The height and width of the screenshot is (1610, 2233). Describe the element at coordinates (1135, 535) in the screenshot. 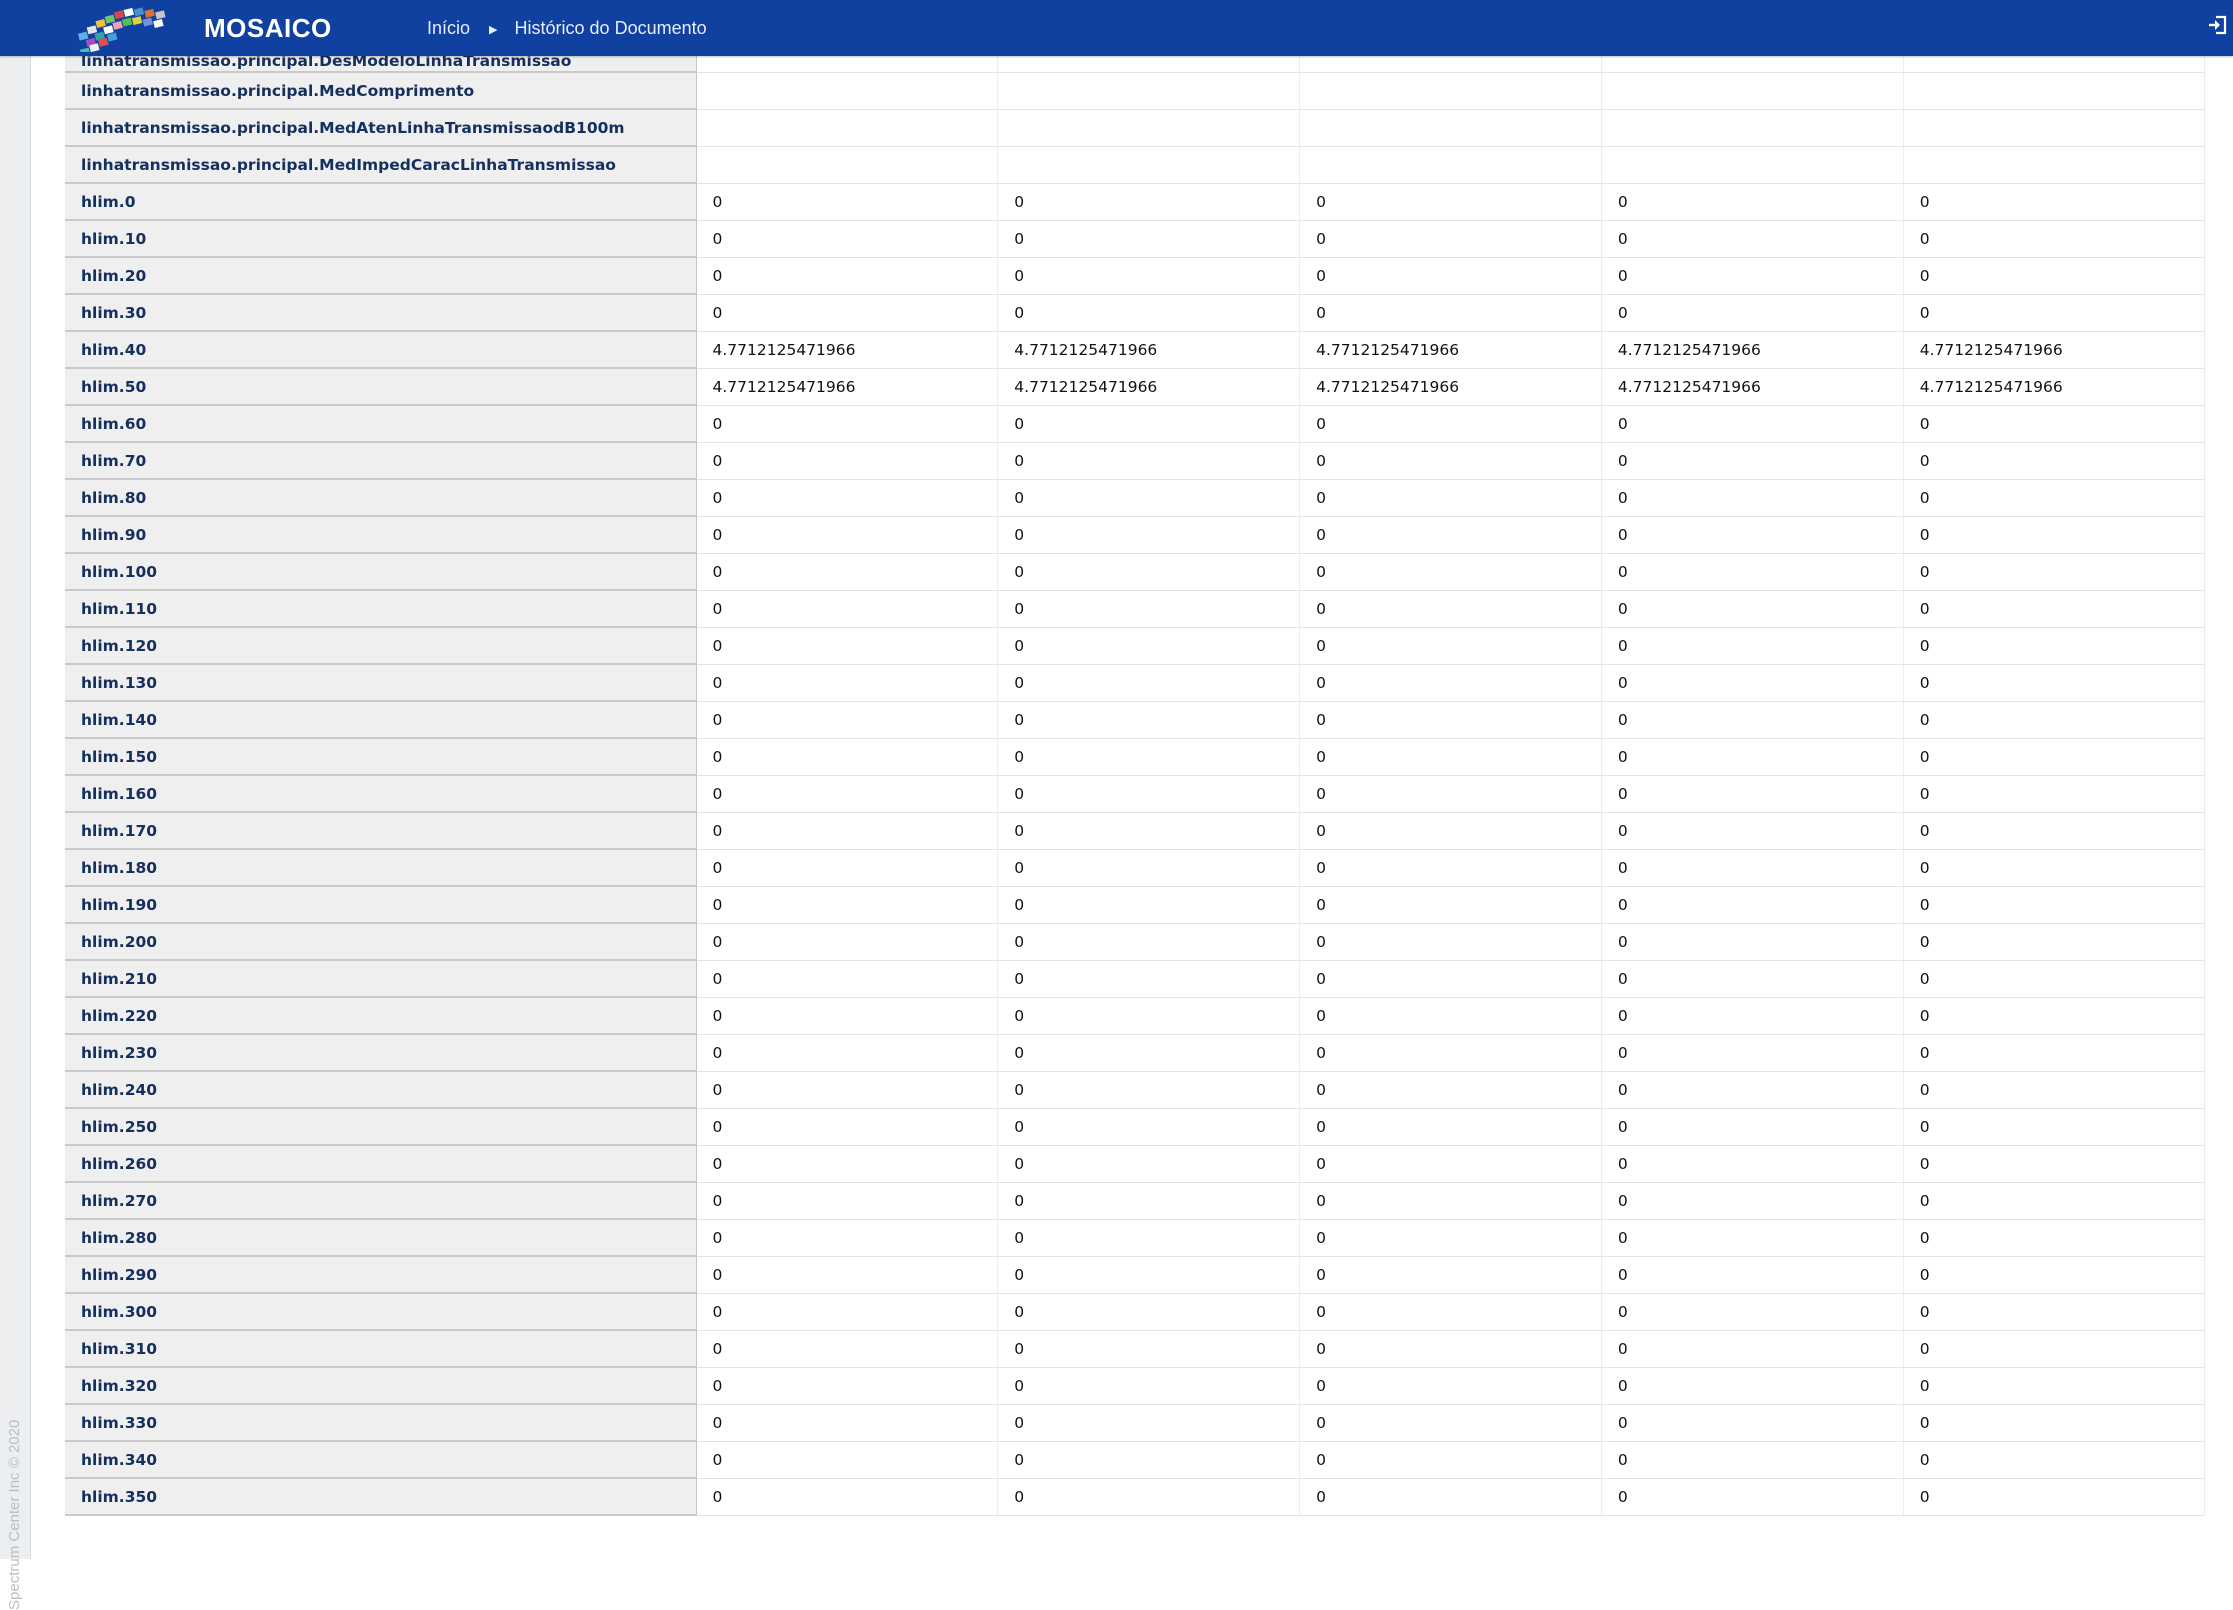

I see `table-row: hlim.90 0 0 0 0 0` at that location.